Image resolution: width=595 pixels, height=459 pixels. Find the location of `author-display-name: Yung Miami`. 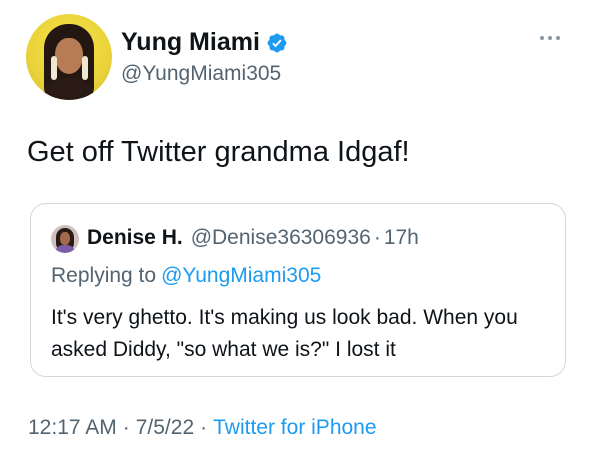

author-display-name: Yung Miami is located at coordinates (190, 42).